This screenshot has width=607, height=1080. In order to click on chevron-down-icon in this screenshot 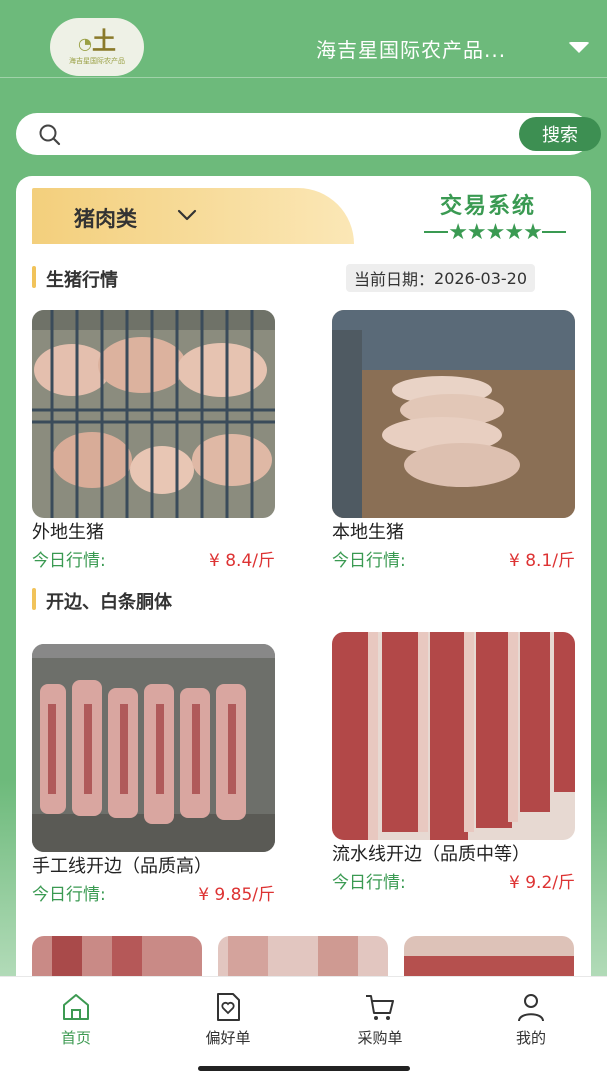, I will do `click(187, 215)`.